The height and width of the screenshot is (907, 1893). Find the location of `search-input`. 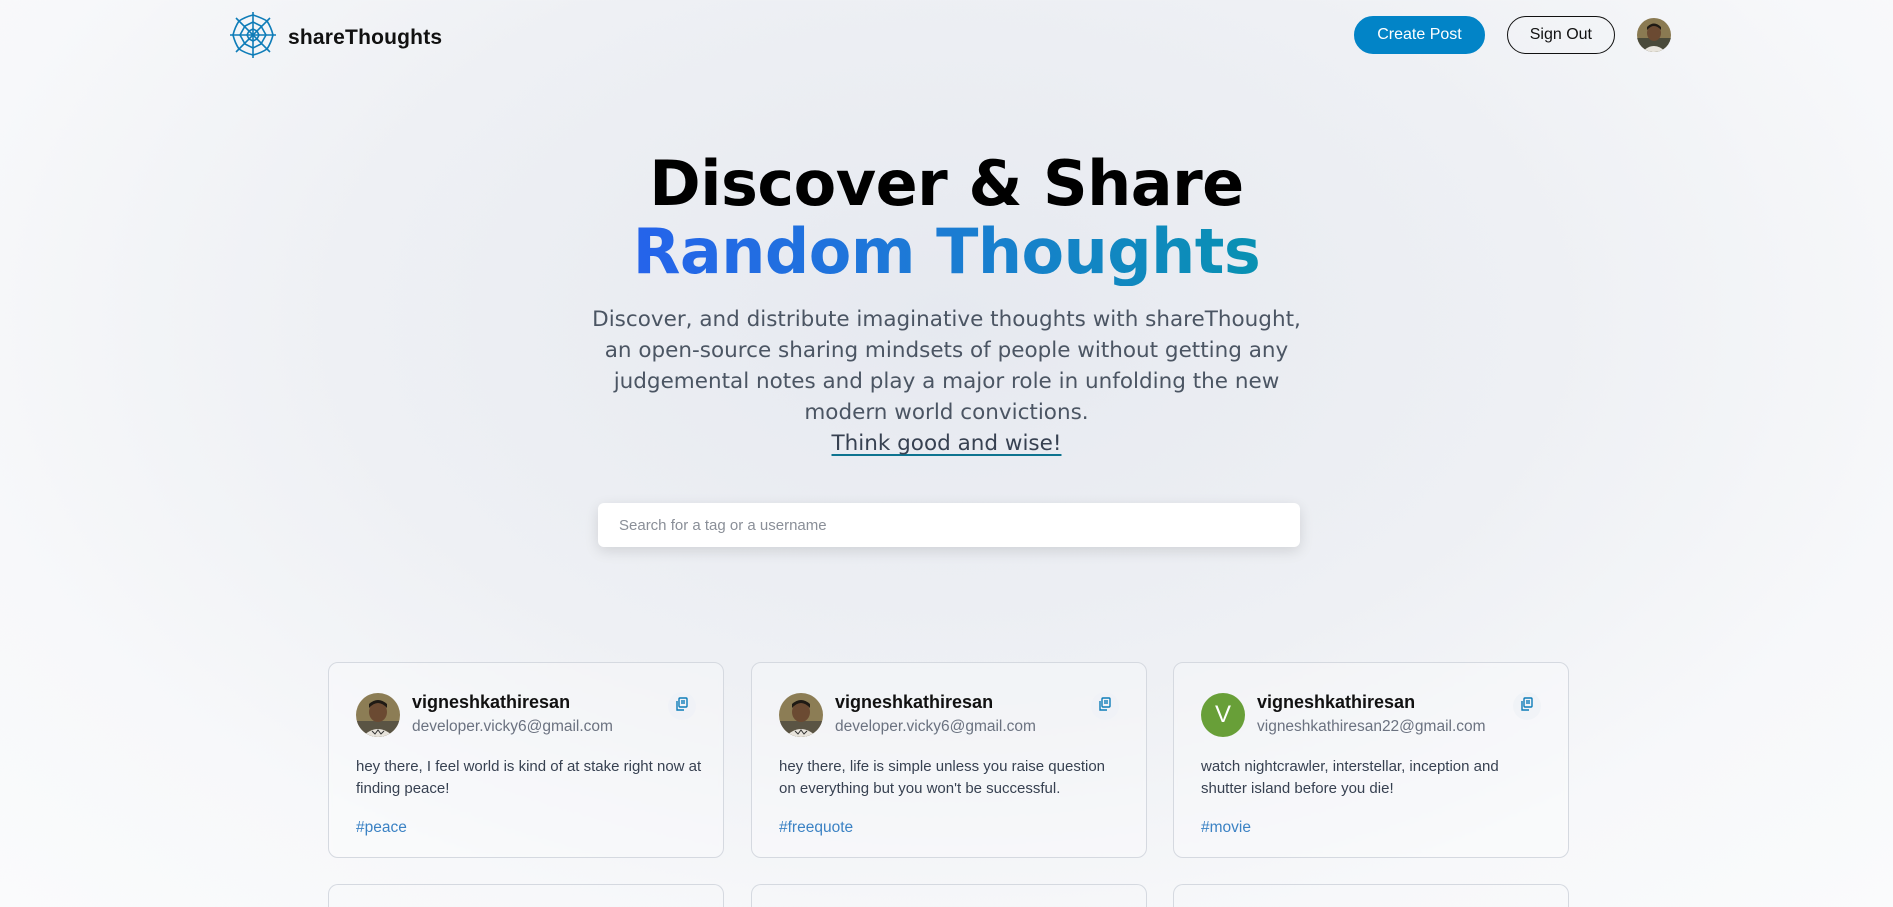

search-input is located at coordinates (949, 525).